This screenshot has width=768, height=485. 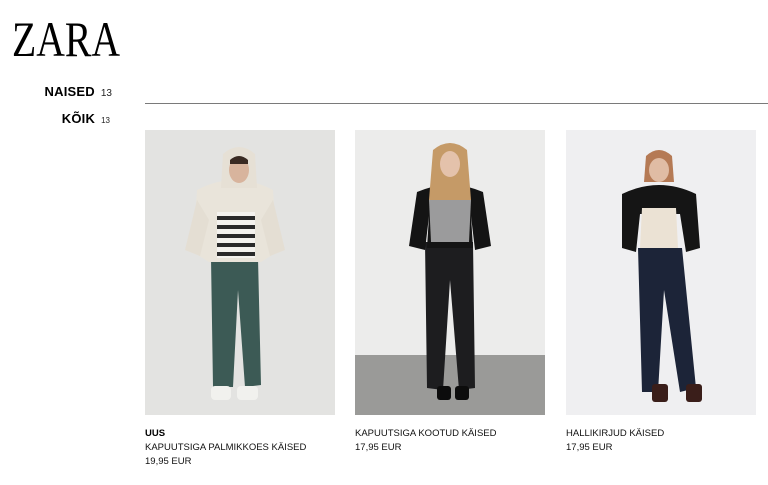 I want to click on product-name: KAPUUTSIGA KOOTUD KÄISED, so click(x=450, y=434).